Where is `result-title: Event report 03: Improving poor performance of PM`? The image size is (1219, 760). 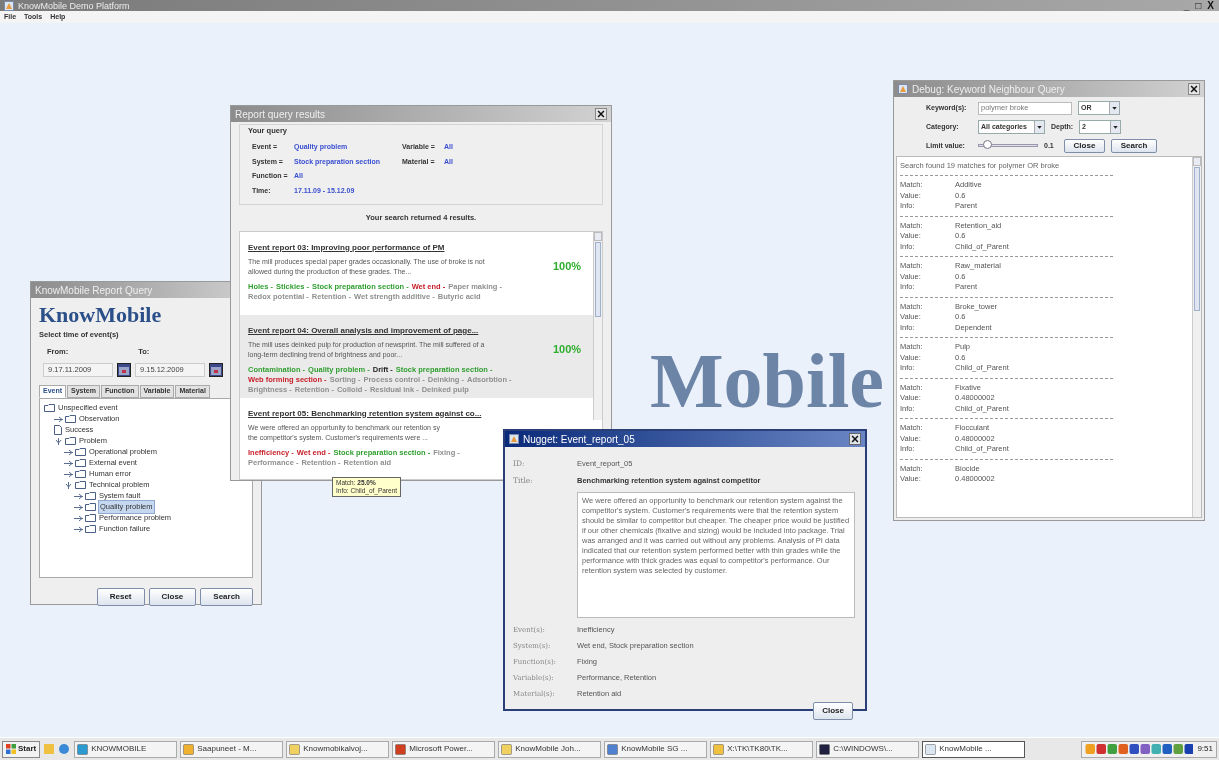 result-title: Event report 03: Improving poor performance of PM is located at coordinates (416, 247).